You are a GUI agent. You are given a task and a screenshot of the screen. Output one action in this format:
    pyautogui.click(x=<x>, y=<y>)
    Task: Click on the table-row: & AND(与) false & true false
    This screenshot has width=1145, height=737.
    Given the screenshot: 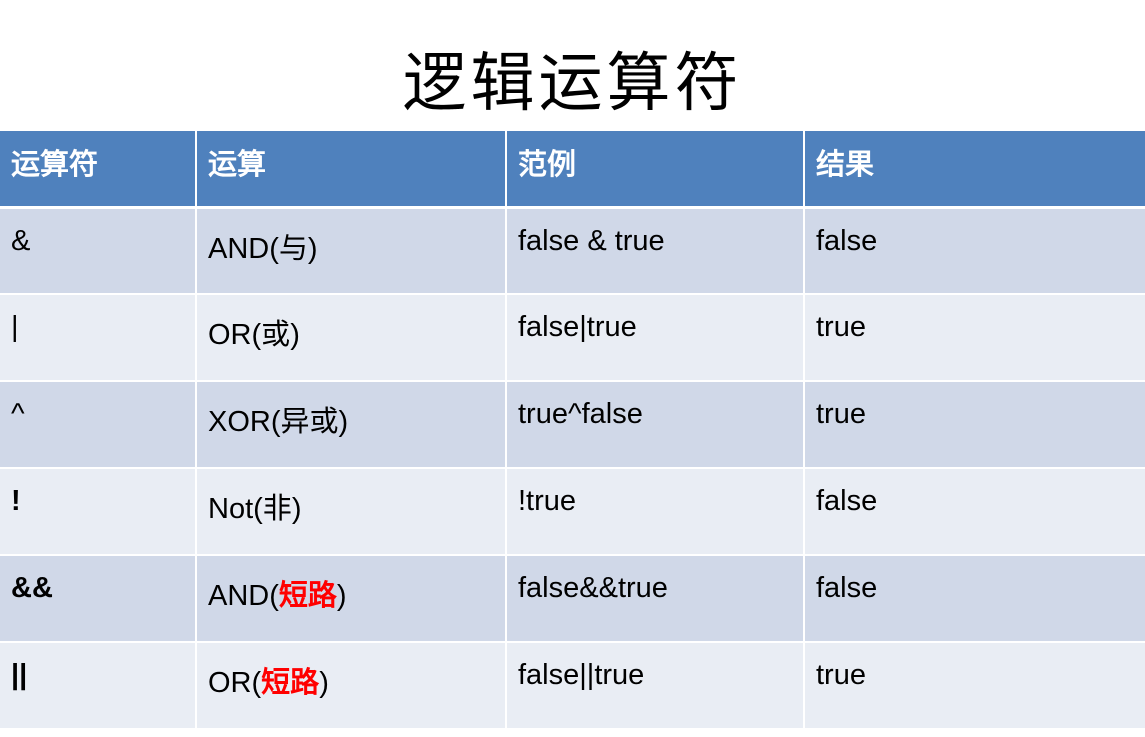 What is the action you would take?
    pyautogui.click(x=572, y=251)
    